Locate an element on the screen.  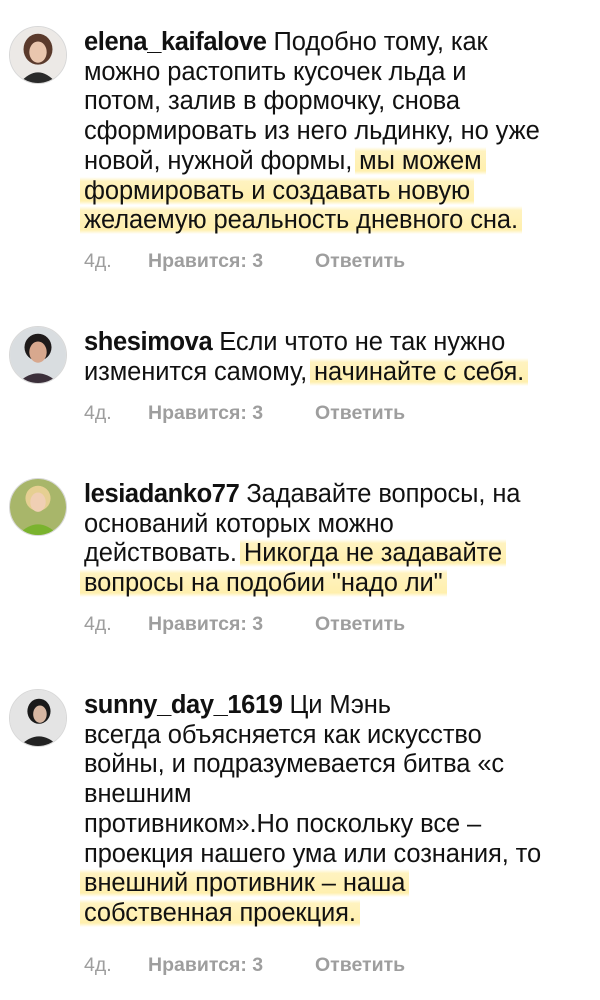
highlight: вопросы на подобии "надо ли" is located at coordinates (263, 583).